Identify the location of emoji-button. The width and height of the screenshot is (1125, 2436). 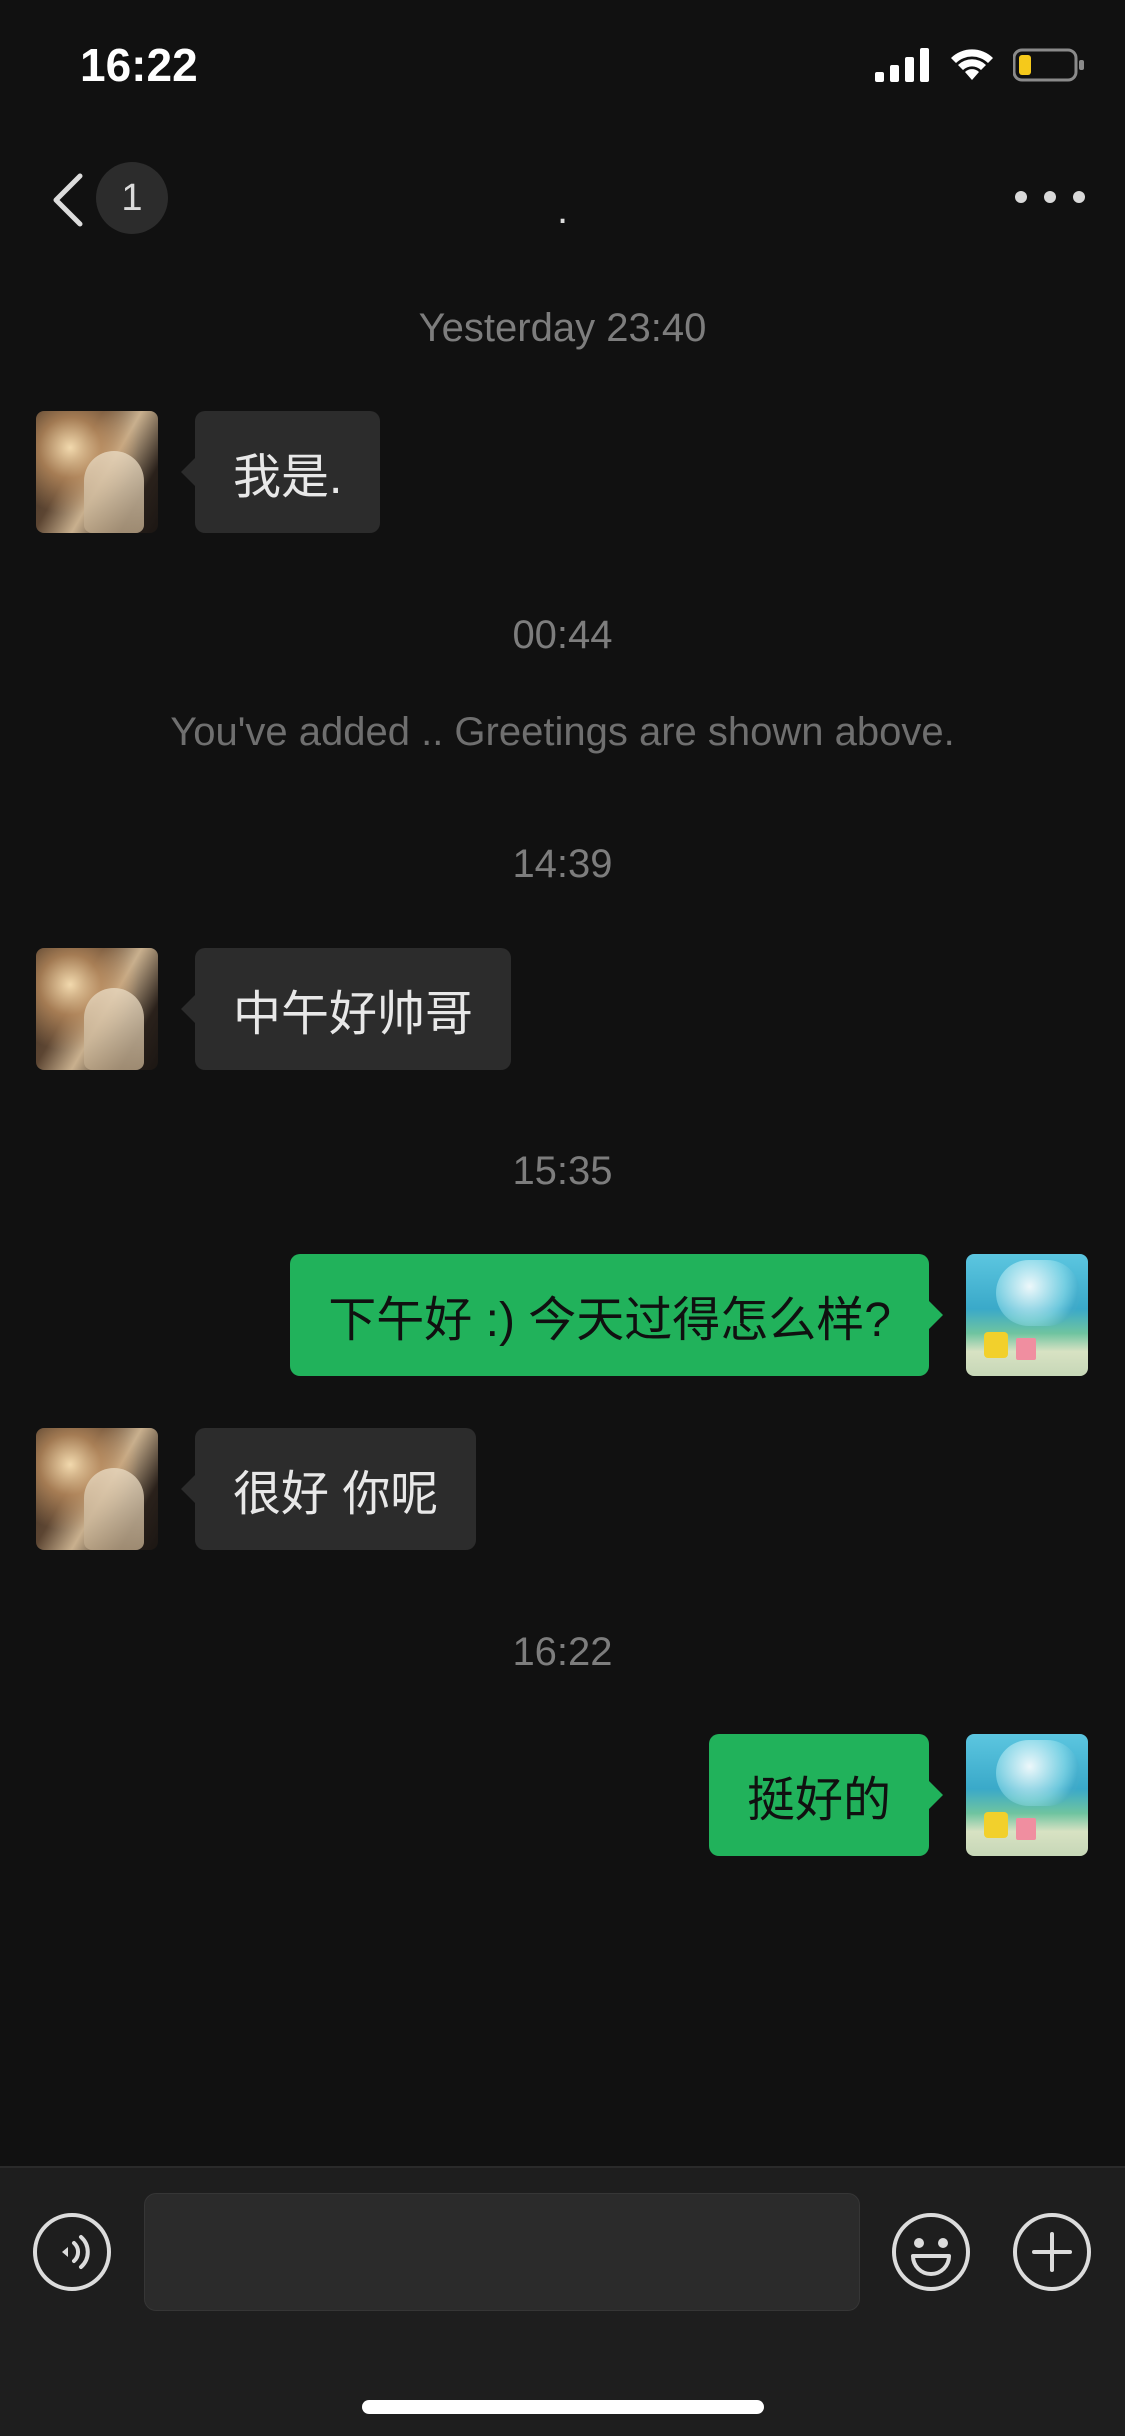
(931, 2252).